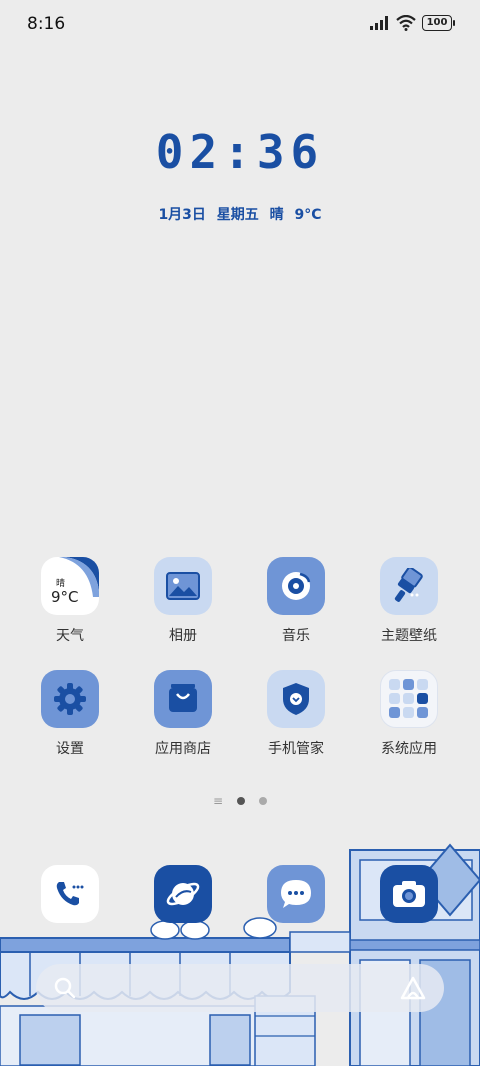 The height and width of the screenshot is (1066, 480). Describe the element at coordinates (70, 586) in the screenshot. I see `weather-icon: 晴 9°C` at that location.